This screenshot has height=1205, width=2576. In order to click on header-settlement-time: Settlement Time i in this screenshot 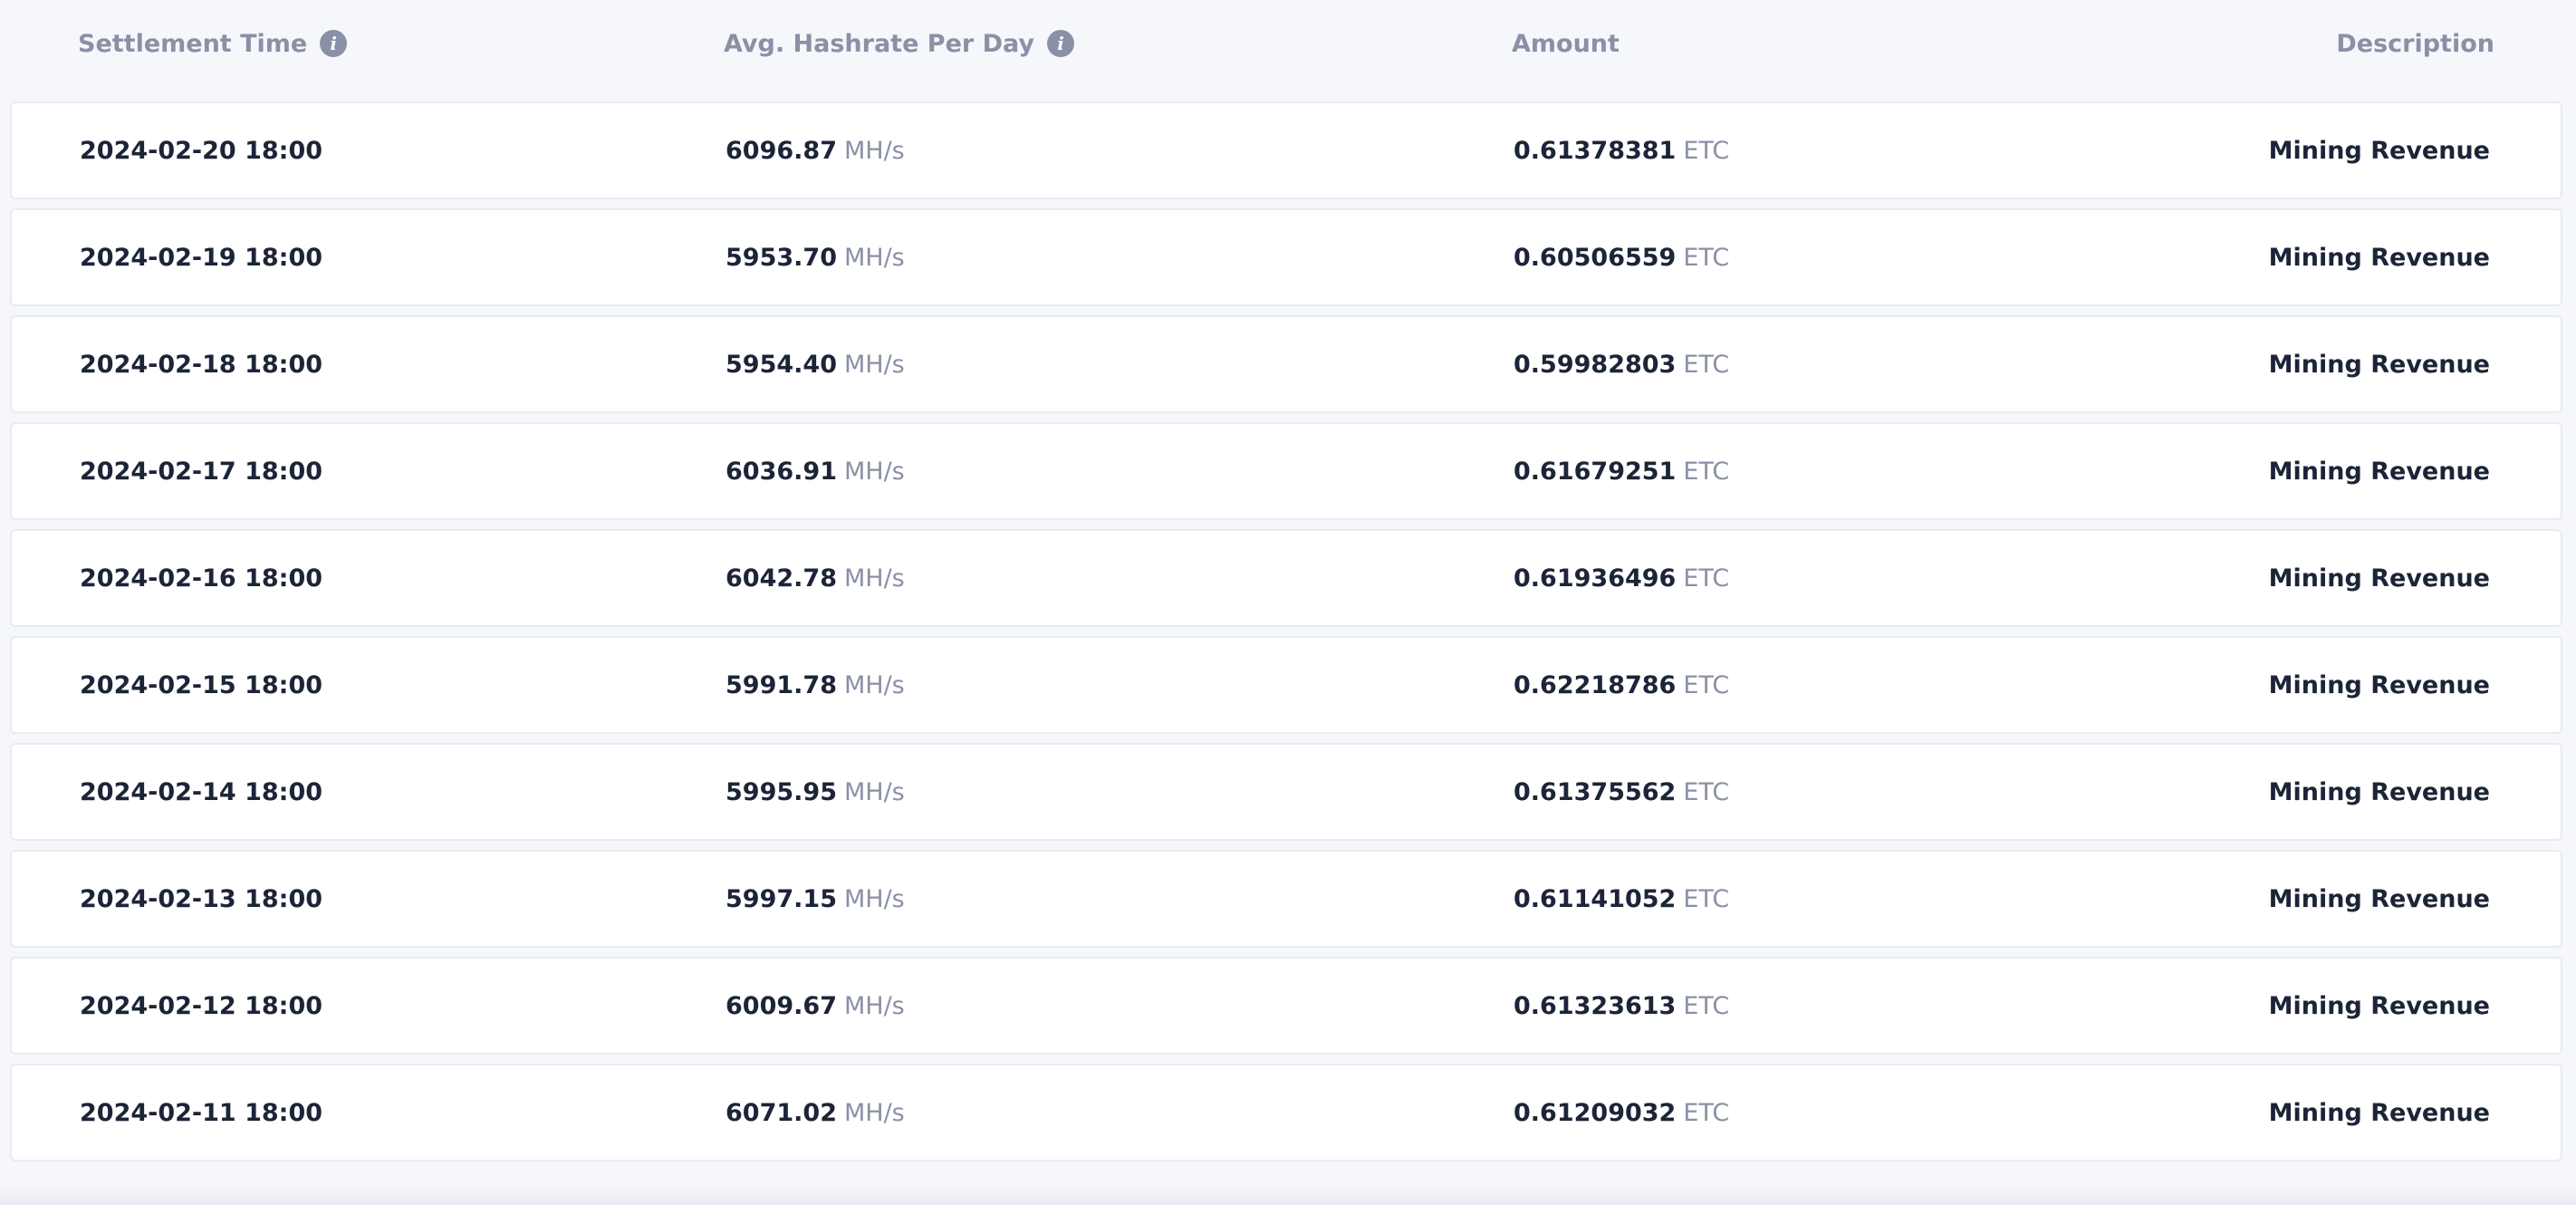, I will do `click(213, 43)`.